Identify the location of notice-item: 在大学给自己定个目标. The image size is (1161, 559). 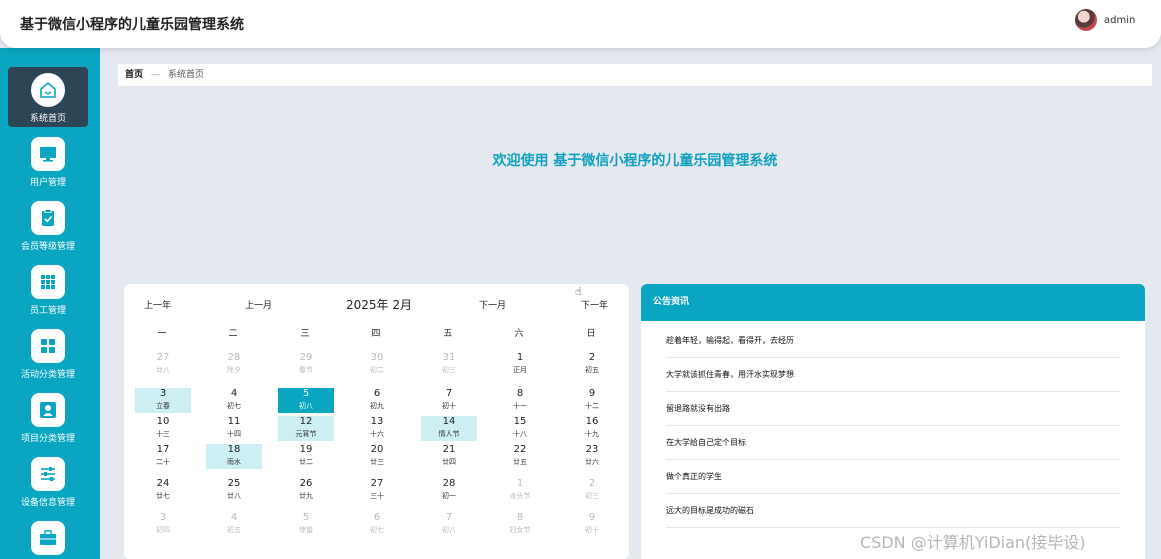
(893, 443).